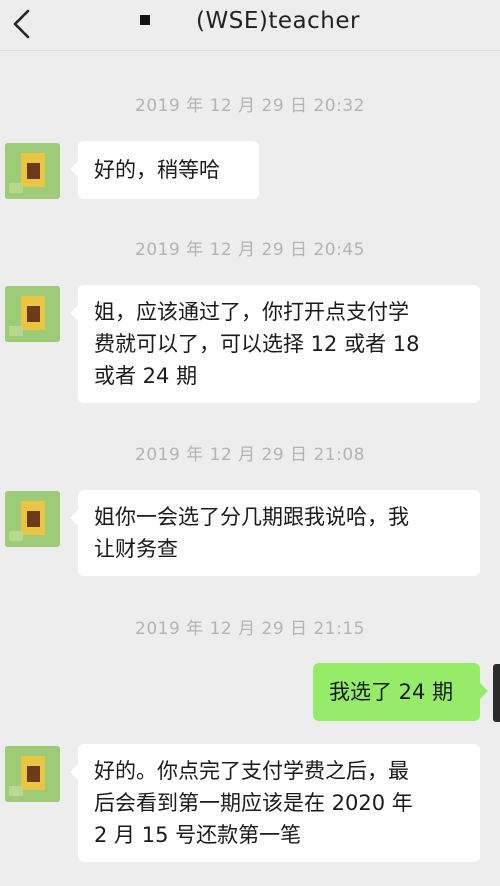 The image size is (500, 886). I want to click on message-line: 后会看到第一期应该是在 2020 年, so click(253, 803).